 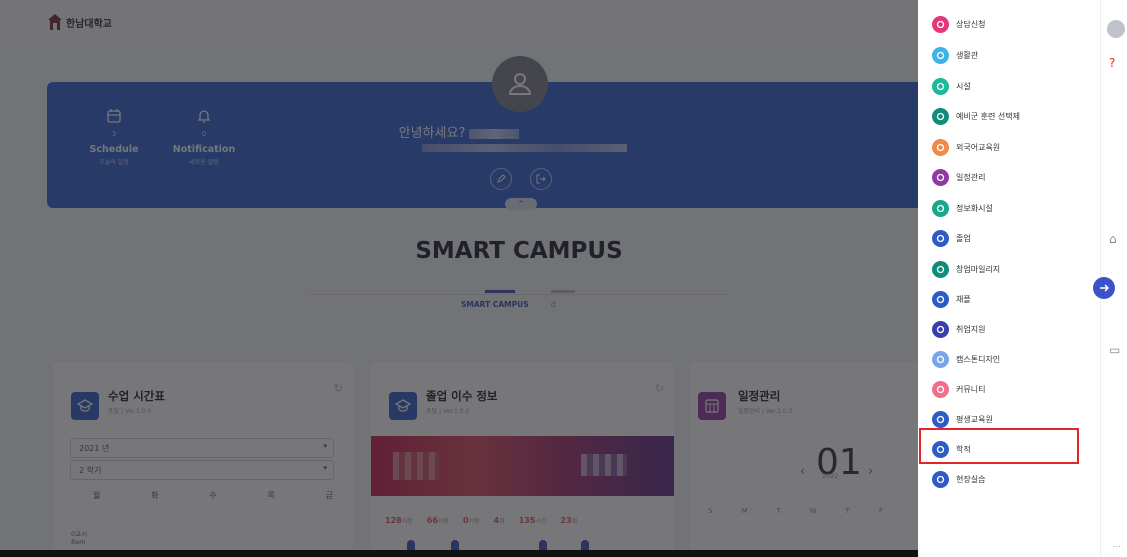 I want to click on day-label: 수, so click(x=213, y=495).